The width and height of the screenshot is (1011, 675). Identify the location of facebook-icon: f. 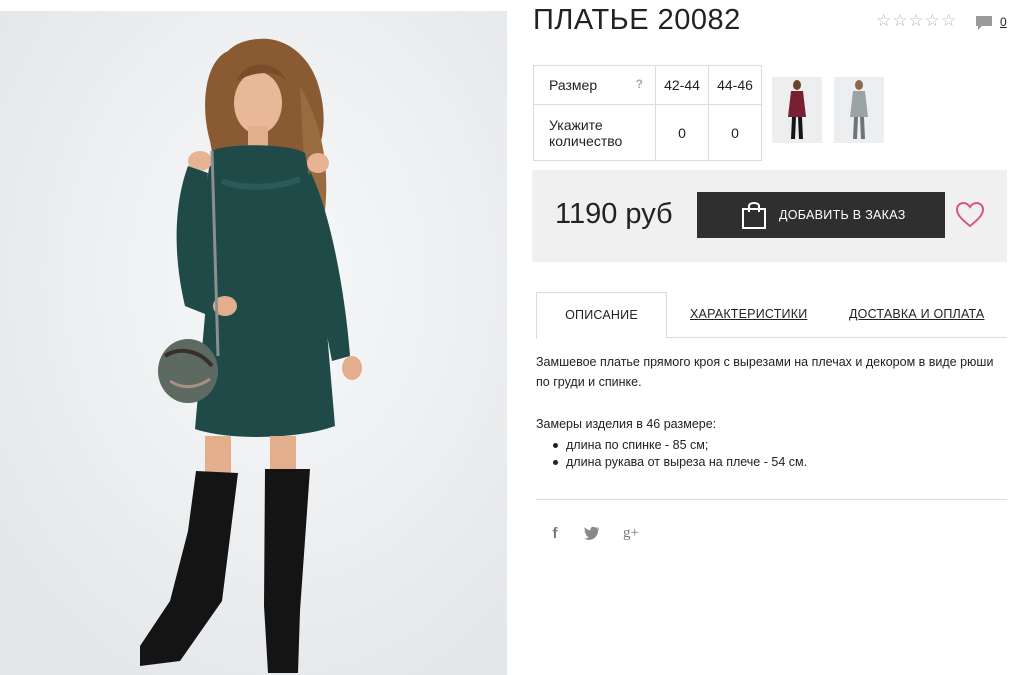
(555, 533).